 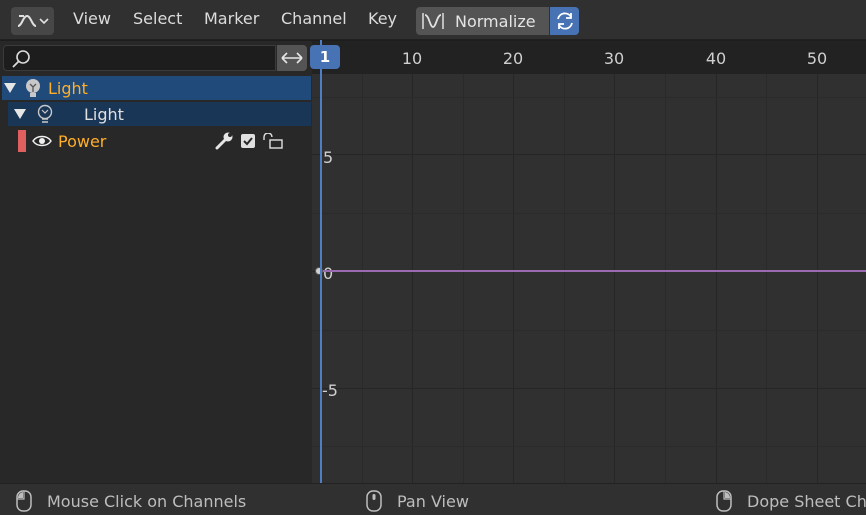 What do you see at coordinates (33, 88) in the screenshot?
I see `light-bulb-icon` at bounding box center [33, 88].